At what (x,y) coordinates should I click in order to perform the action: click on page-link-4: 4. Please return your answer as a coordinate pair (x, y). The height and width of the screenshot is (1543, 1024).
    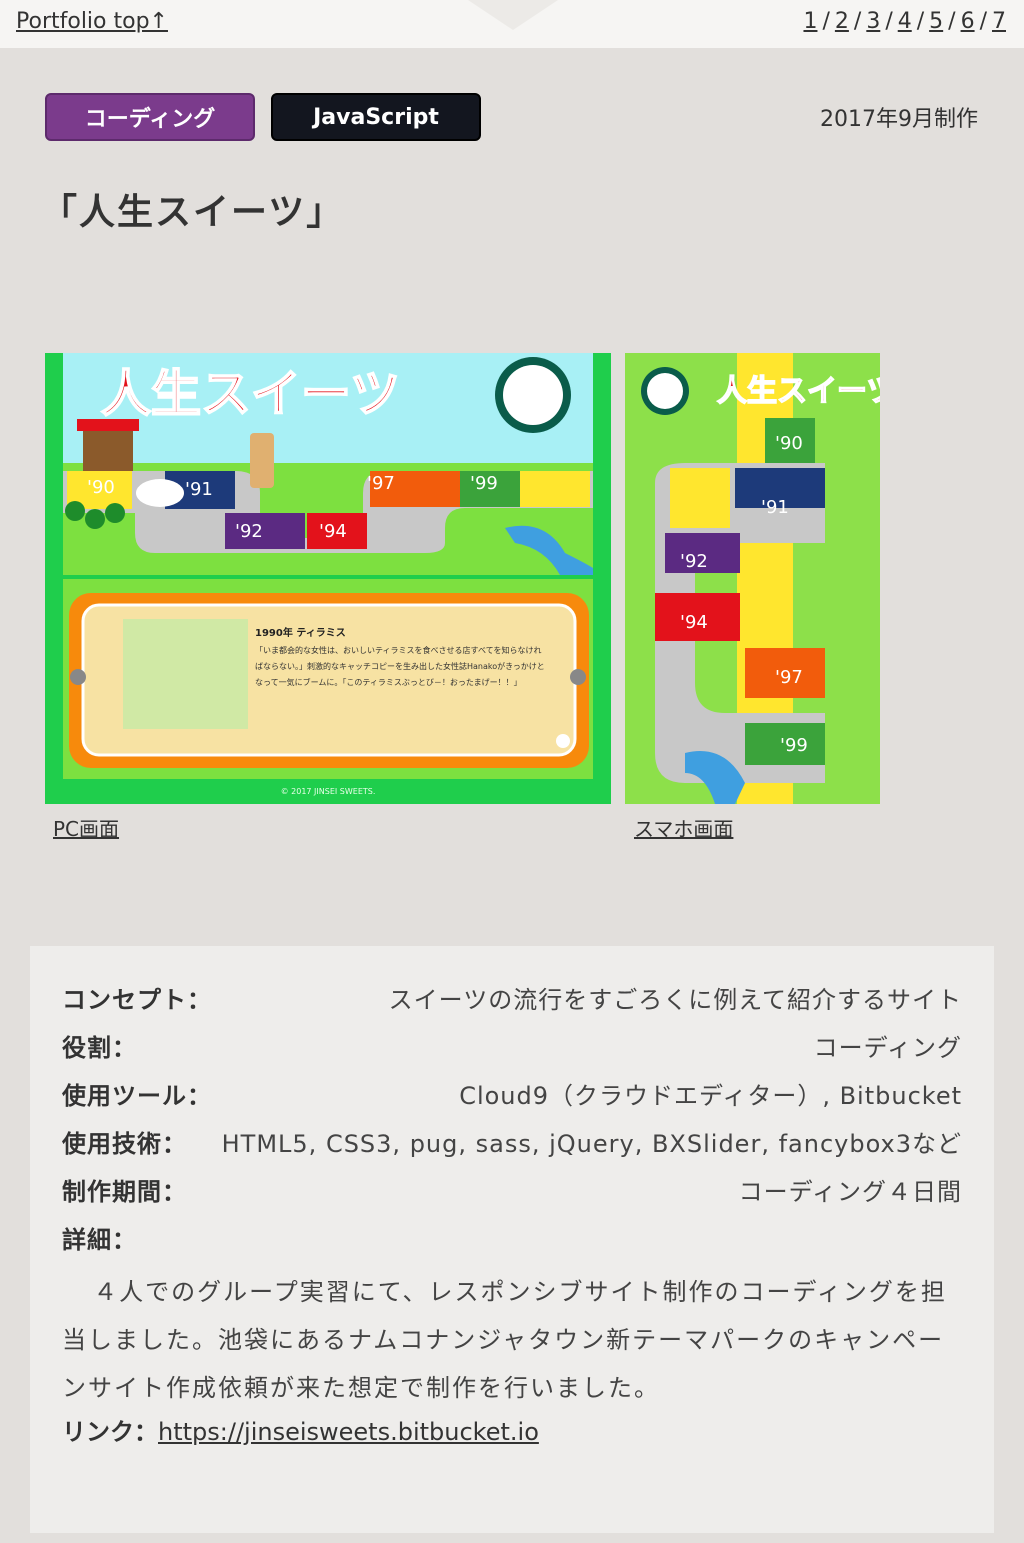
    Looking at the image, I should click on (905, 21).